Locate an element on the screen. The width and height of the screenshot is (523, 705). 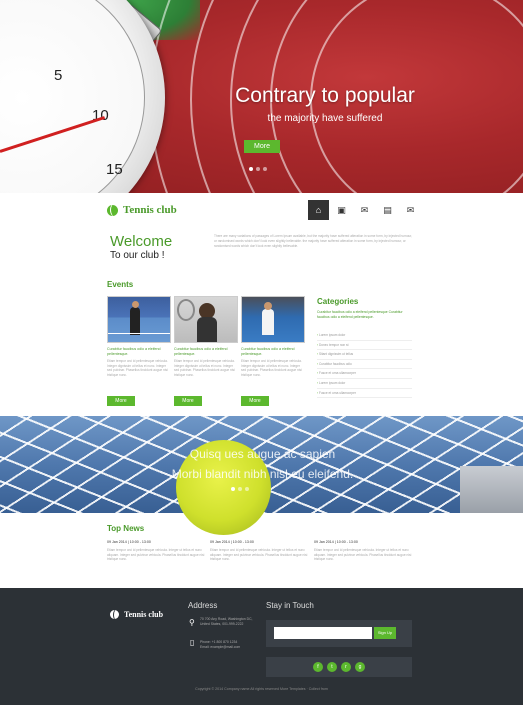
twitter-icon: t is located at coordinates (332, 667).